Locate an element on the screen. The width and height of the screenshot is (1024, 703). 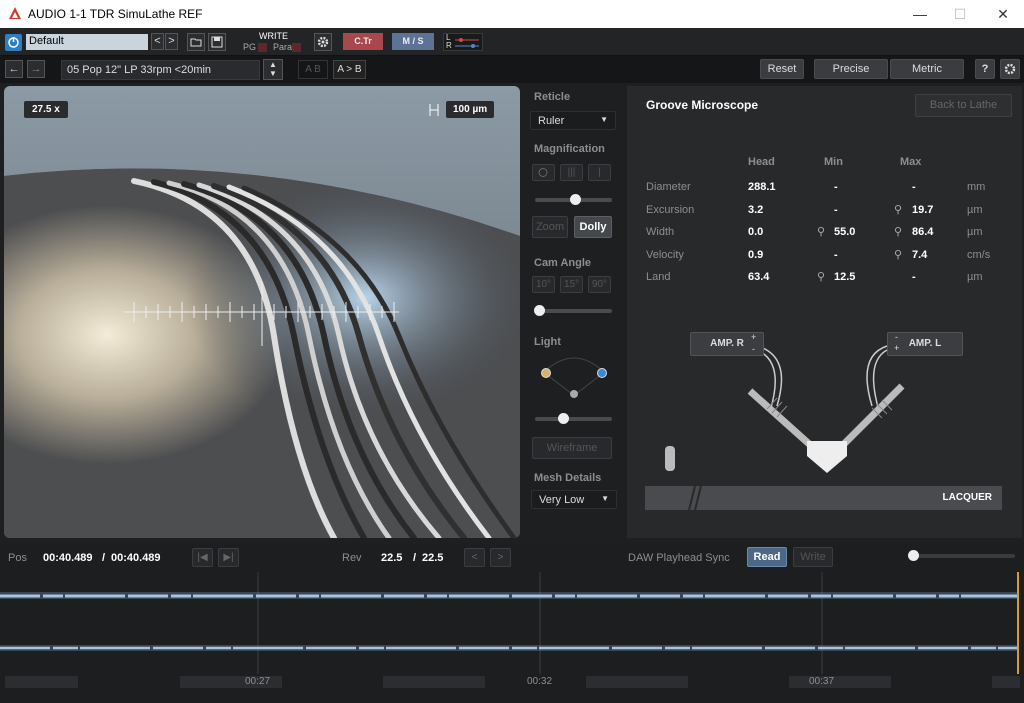
rev-next-button: > is located at coordinates (500, 557).